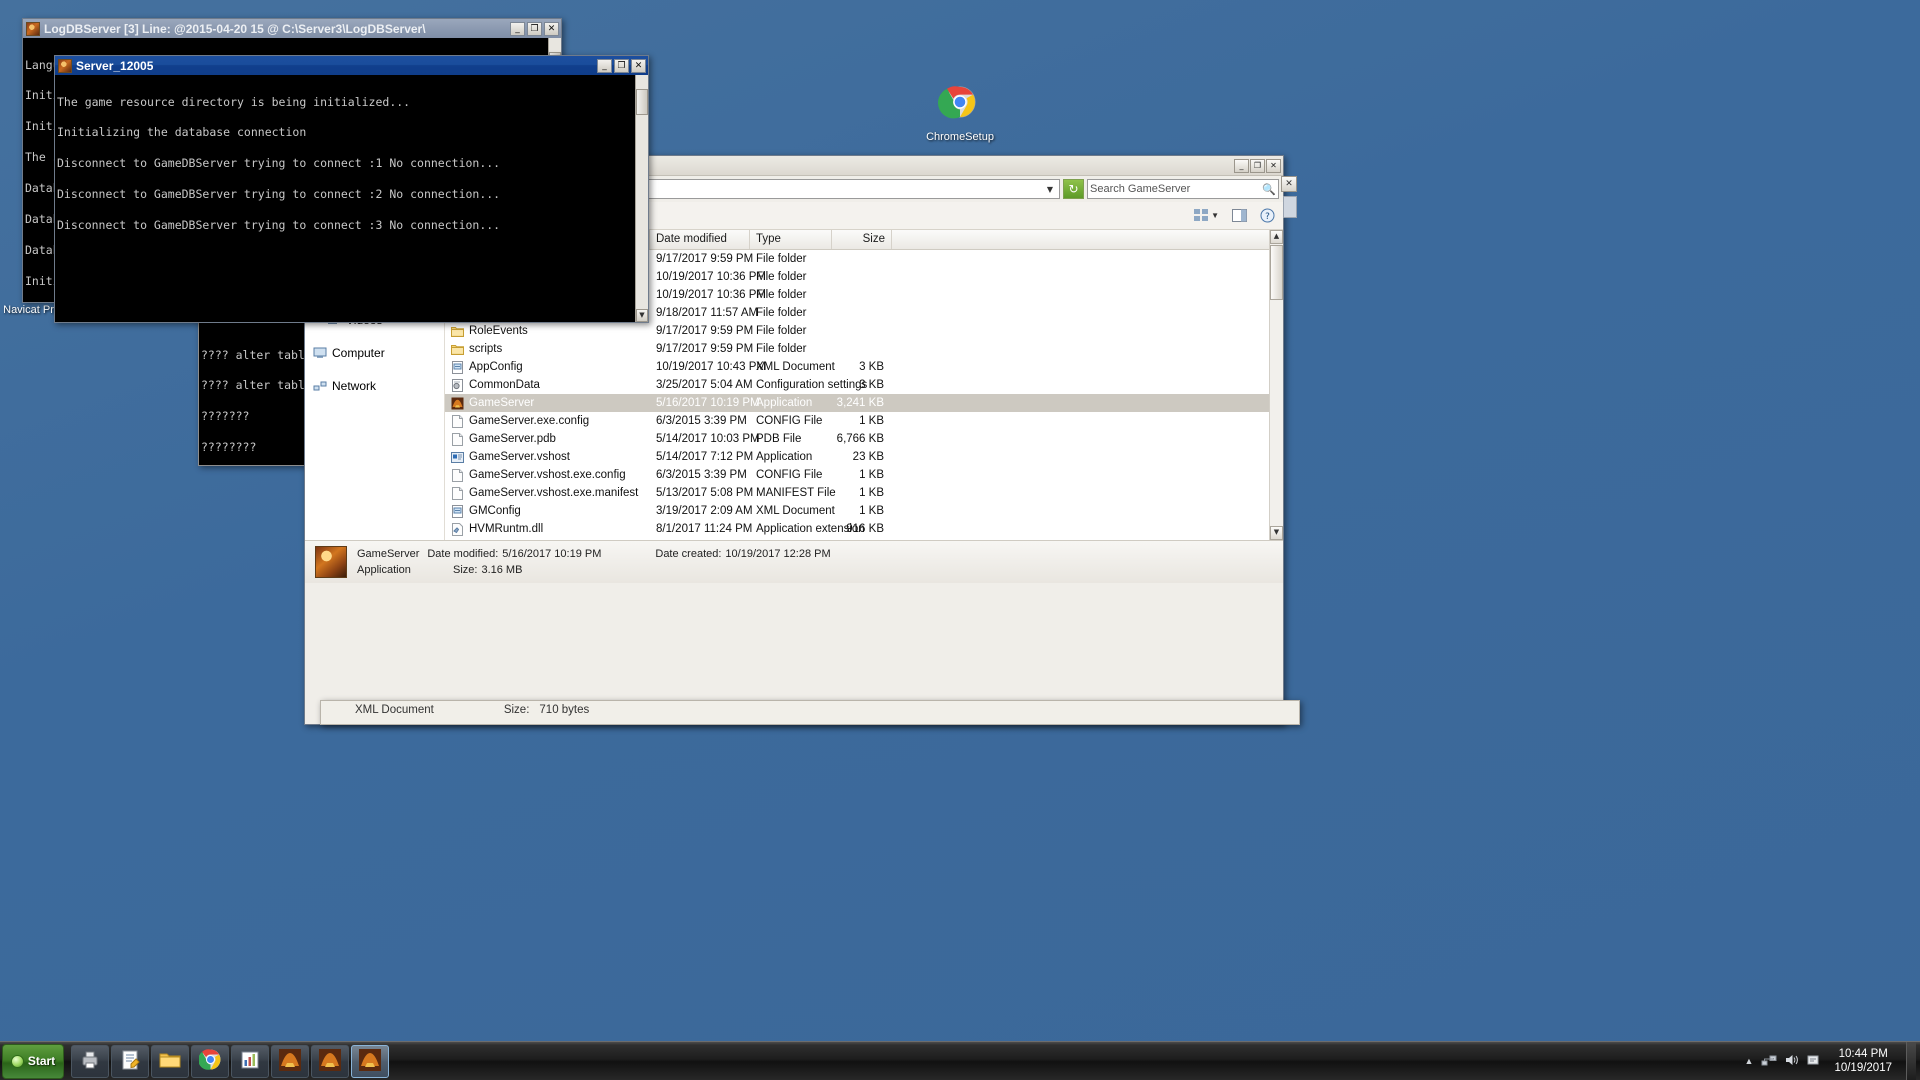 This screenshot has width=1920, height=1080. What do you see at coordinates (547, 403) in the screenshot?
I see `file-name-cell: GameServer` at bounding box center [547, 403].